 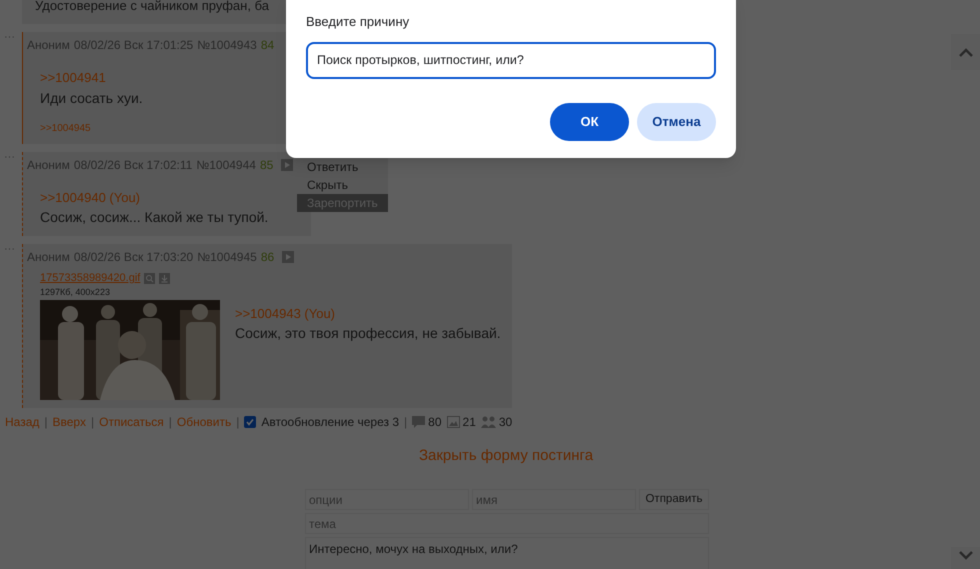 I want to click on nav-link: Назад, so click(x=22, y=421).